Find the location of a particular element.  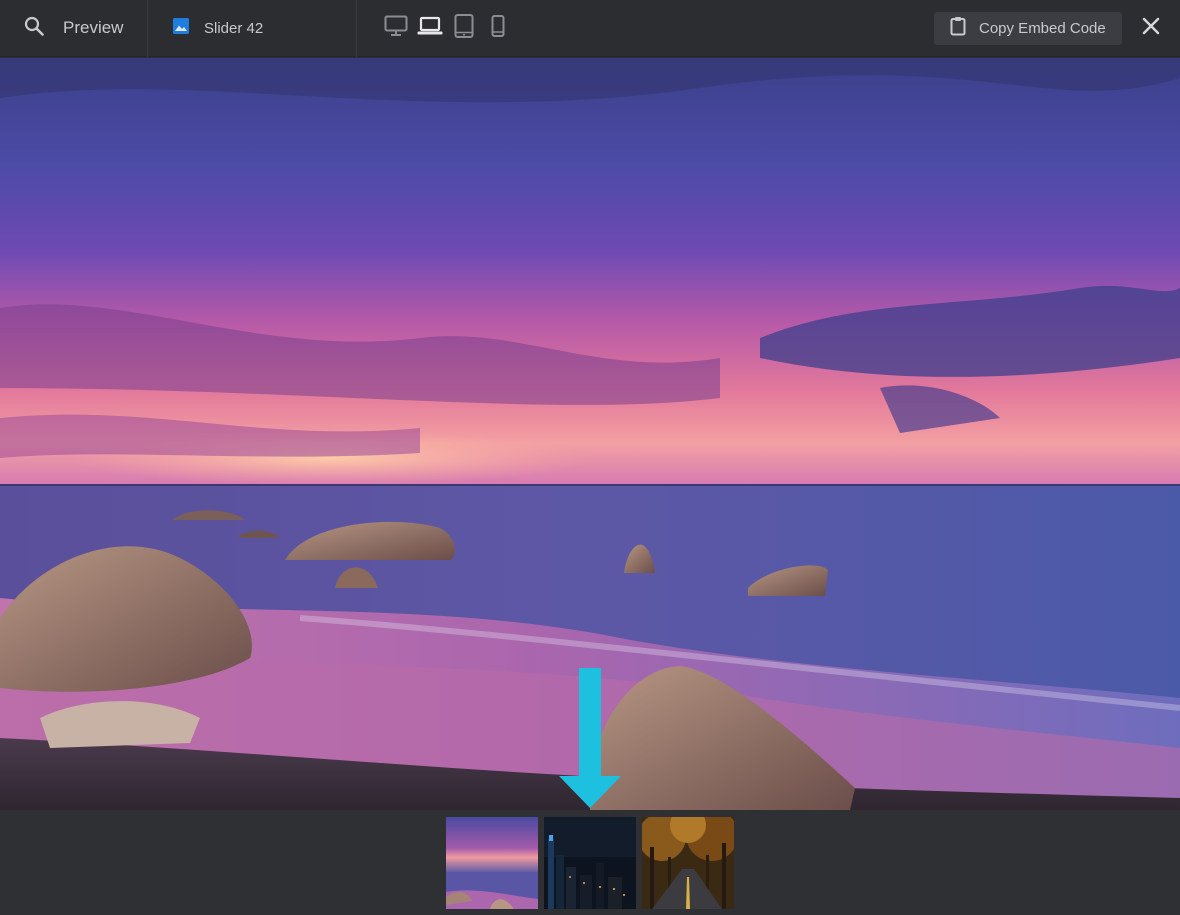

clipboard-icon is located at coordinates (958, 28).